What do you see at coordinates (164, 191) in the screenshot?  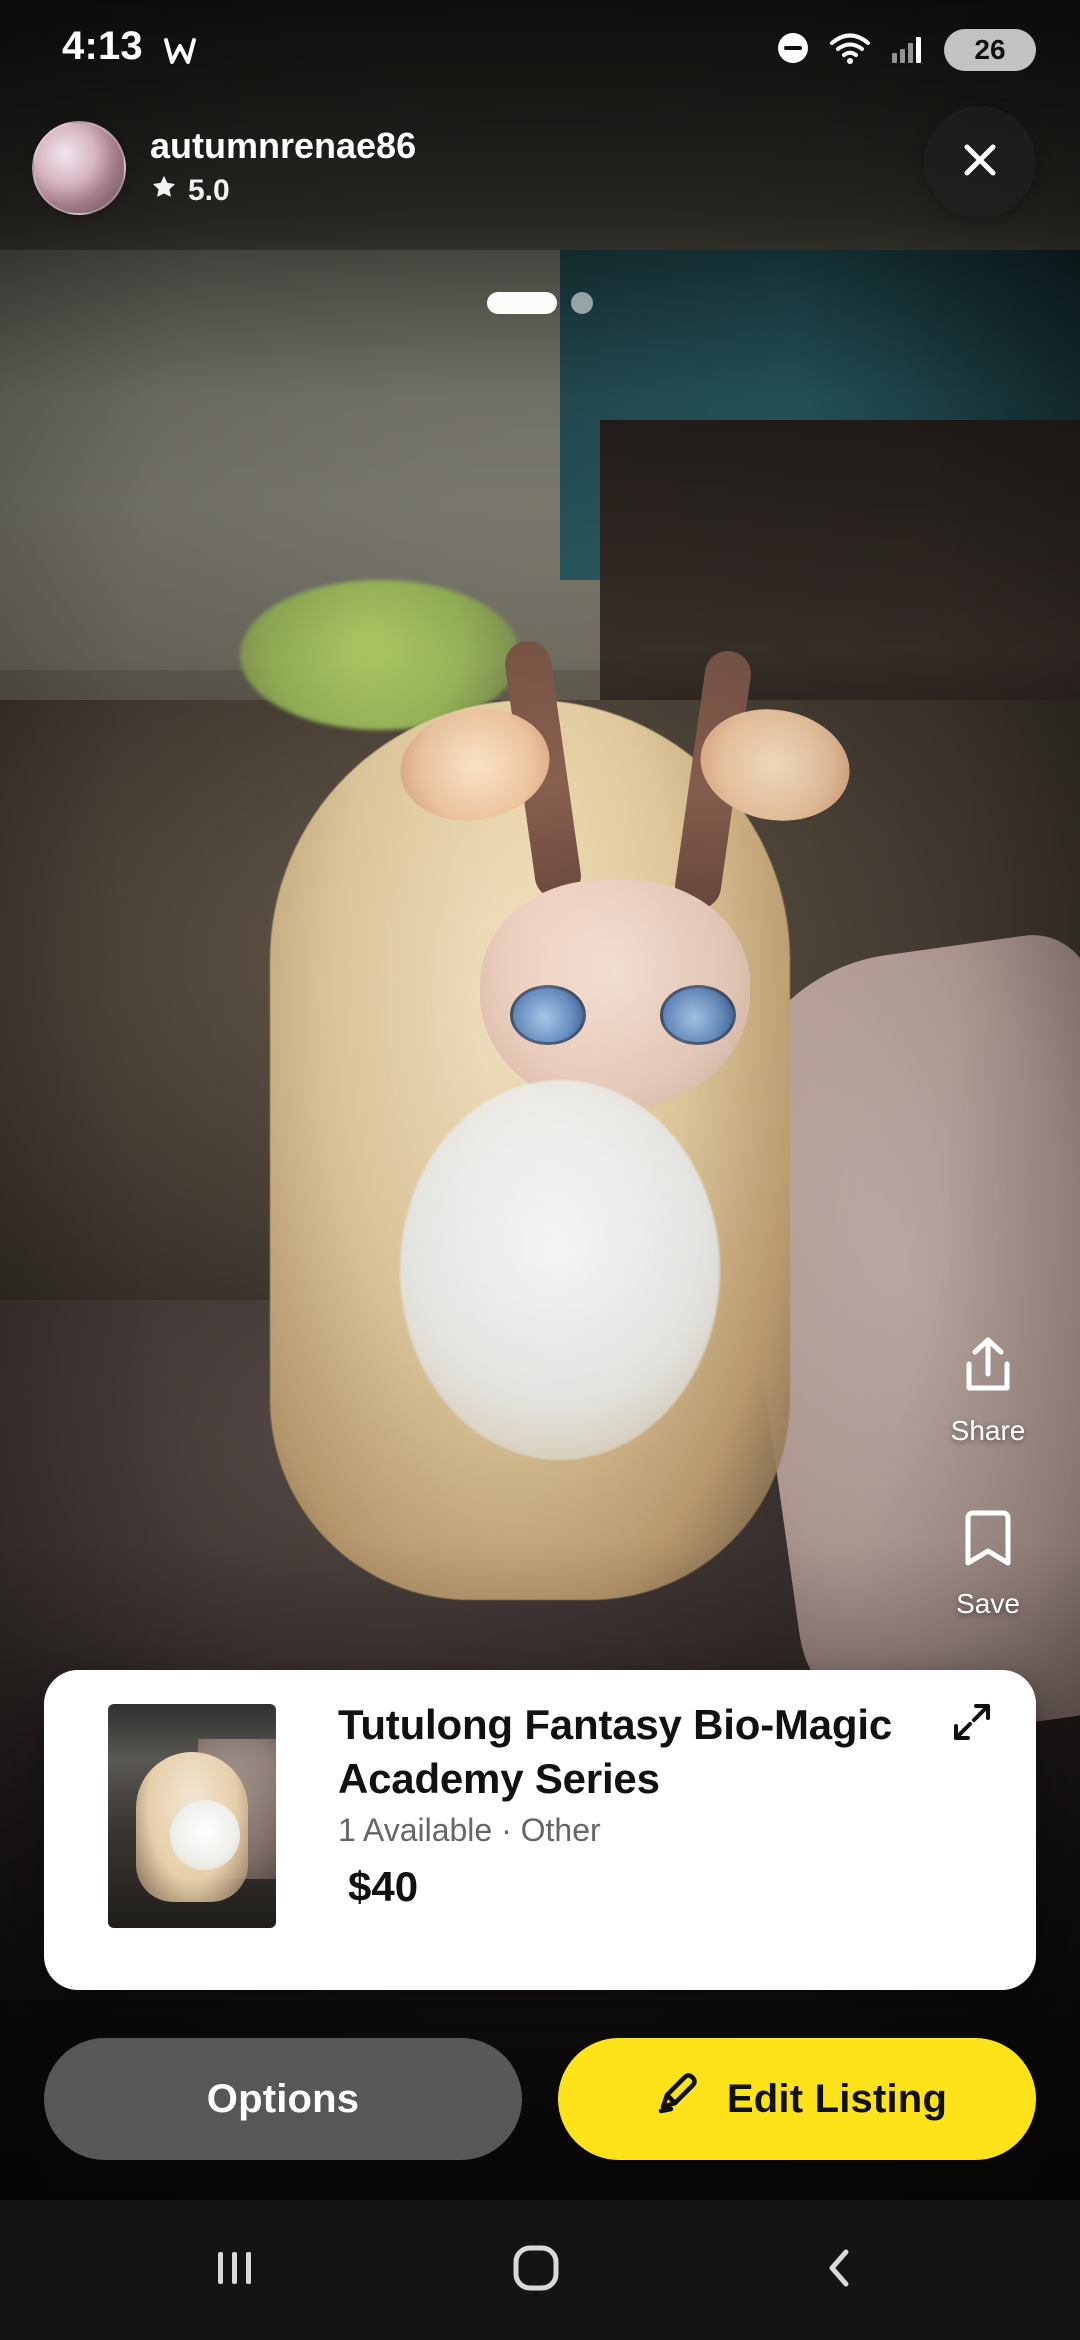 I see `star-icon` at bounding box center [164, 191].